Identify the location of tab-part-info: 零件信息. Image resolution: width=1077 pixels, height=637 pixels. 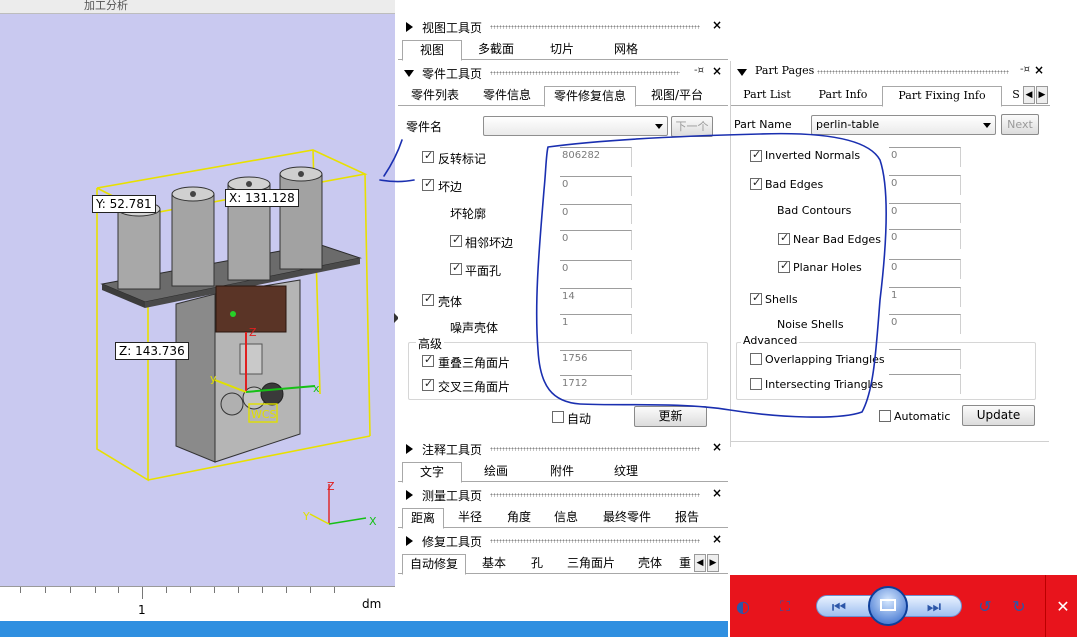
(507, 96).